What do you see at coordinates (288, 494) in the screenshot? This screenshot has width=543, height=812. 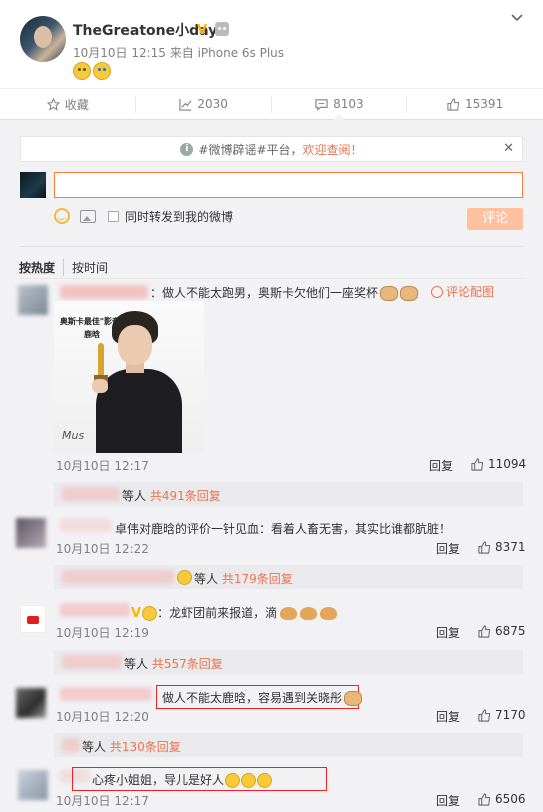 I see `reply-preview: 等人 共491条回复` at bounding box center [288, 494].